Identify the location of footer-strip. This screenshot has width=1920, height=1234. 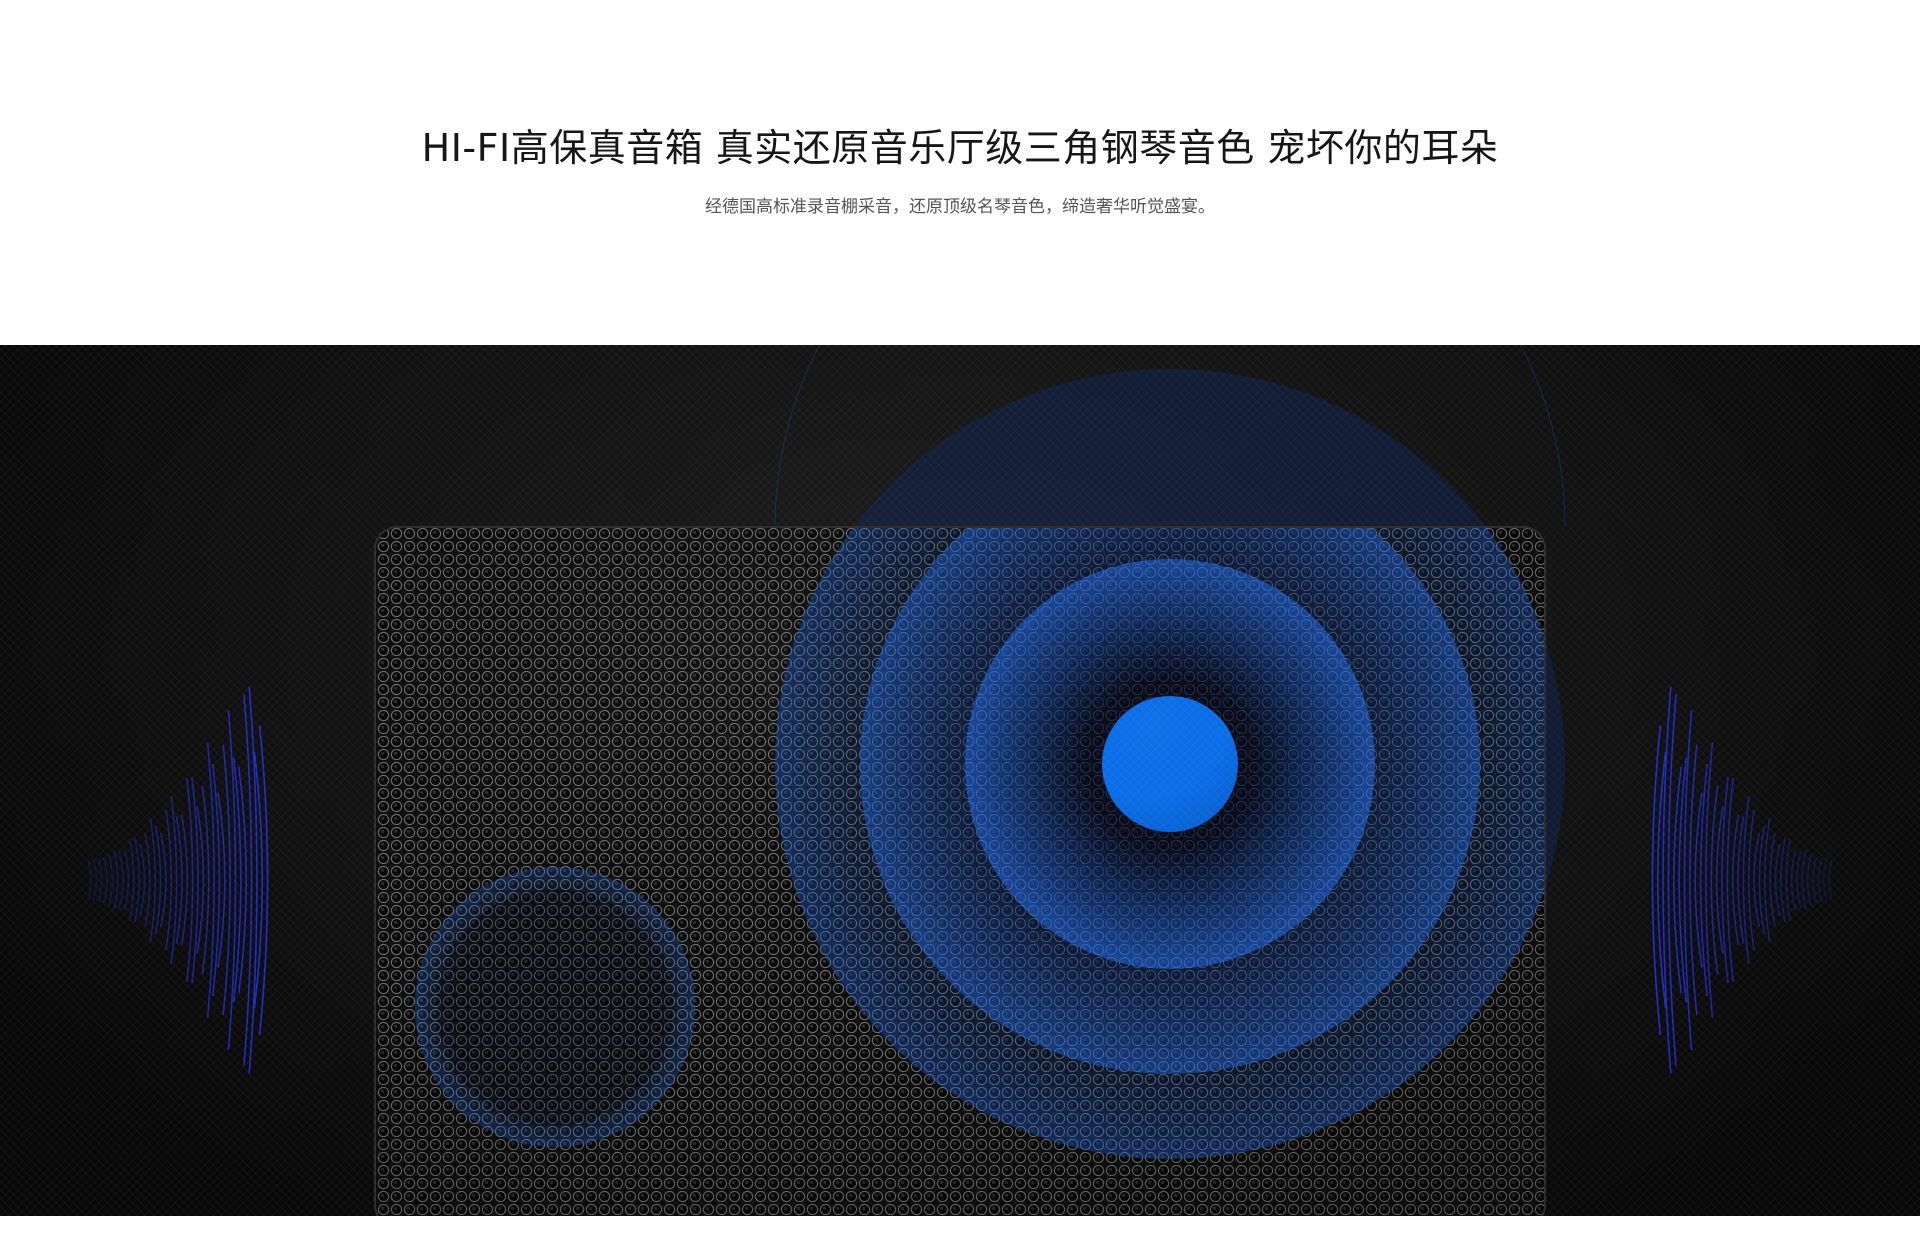
(960, 1225).